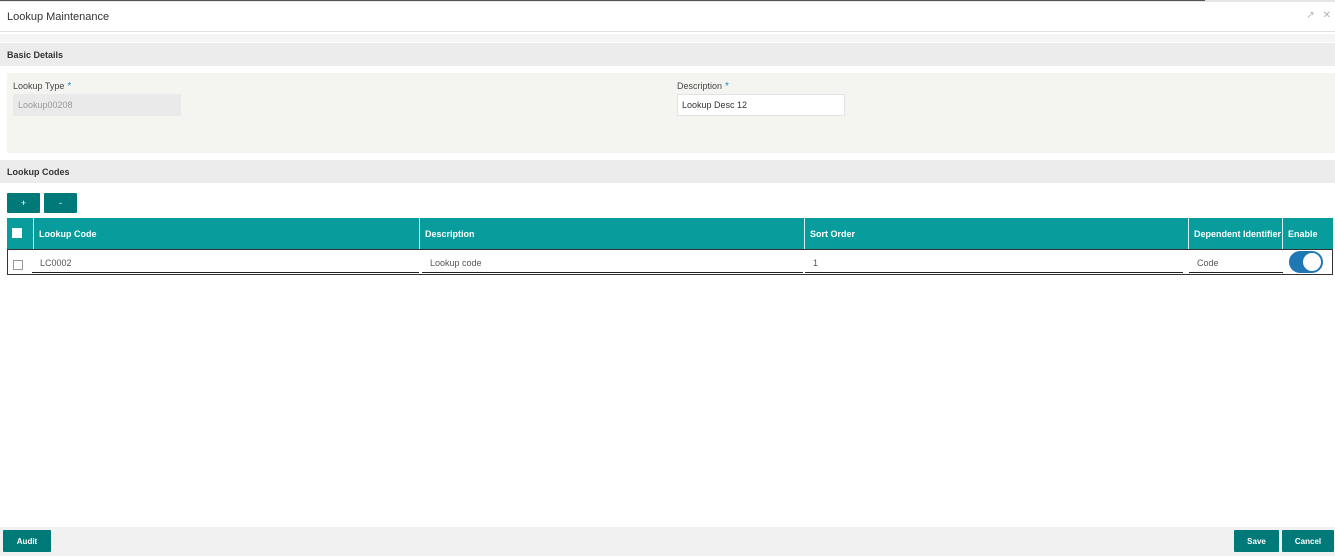 The height and width of the screenshot is (556, 1335). I want to click on column-sort-order: Sort Order, so click(996, 233).